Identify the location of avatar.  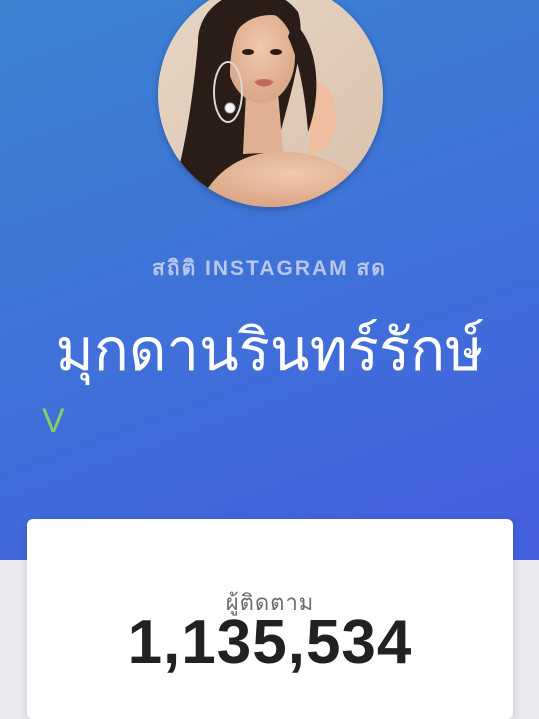
(270, 103).